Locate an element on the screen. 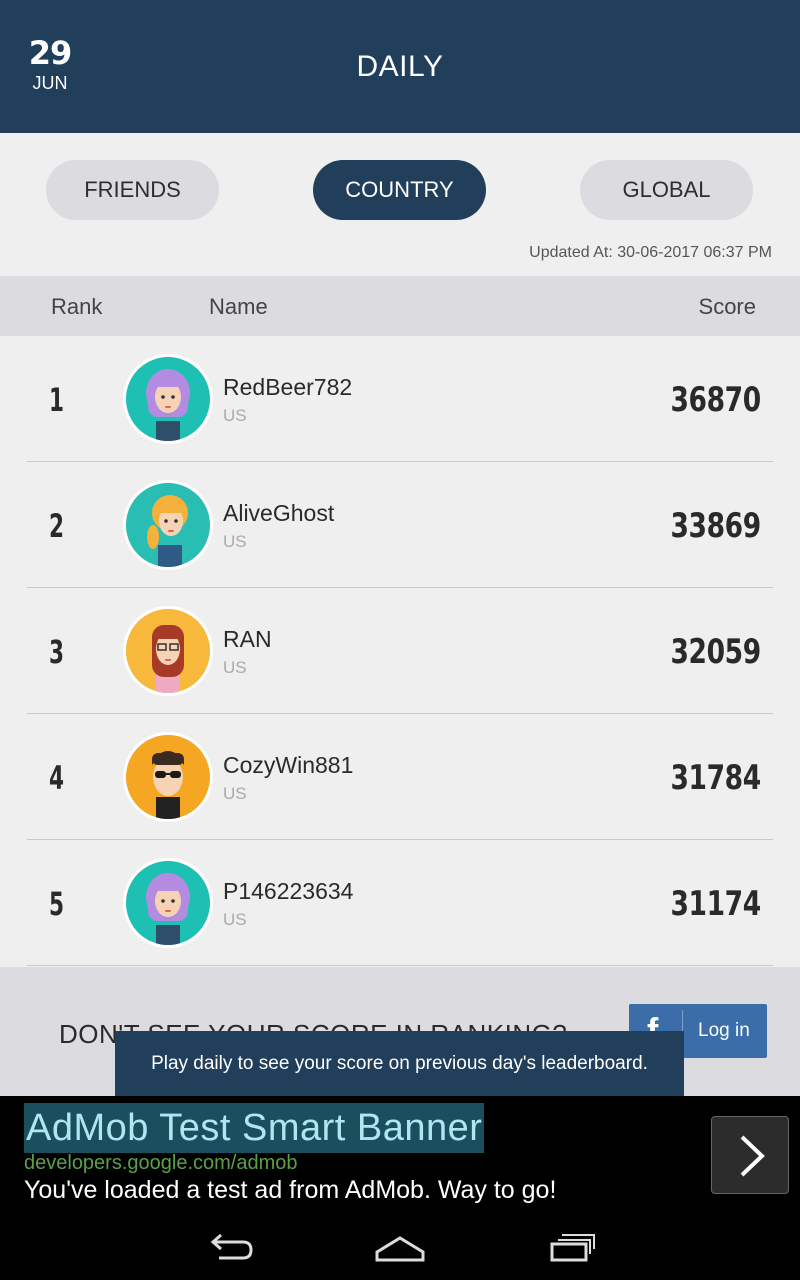 The image size is (800, 1280). row-rank: 1 is located at coordinates (57, 400).